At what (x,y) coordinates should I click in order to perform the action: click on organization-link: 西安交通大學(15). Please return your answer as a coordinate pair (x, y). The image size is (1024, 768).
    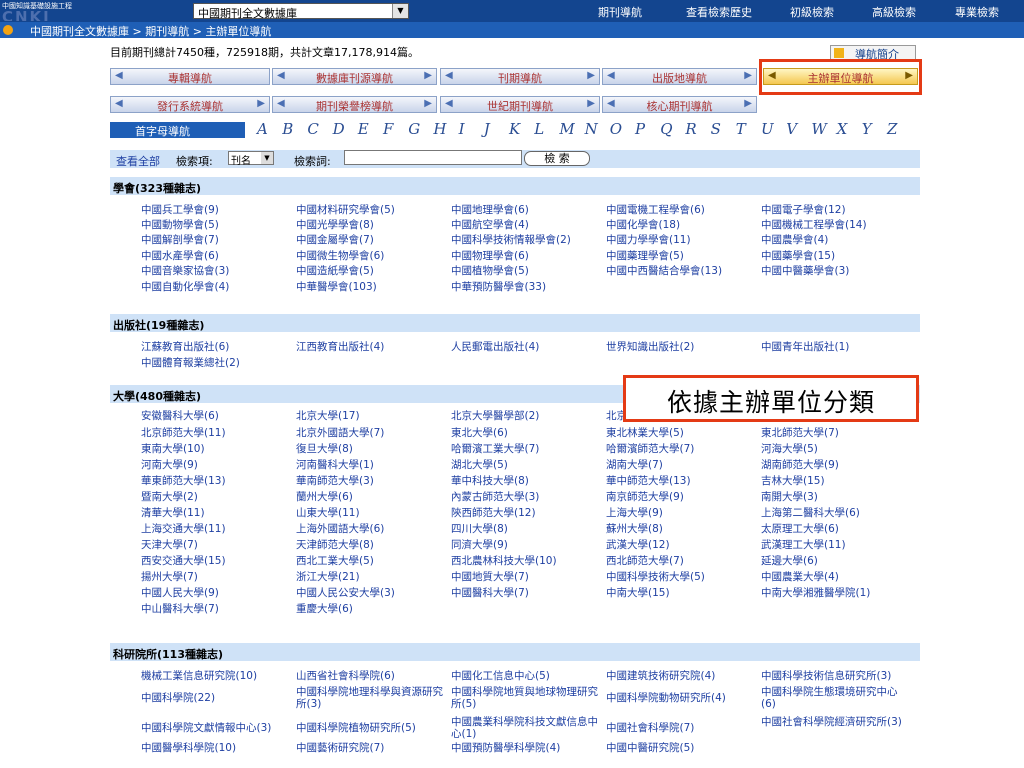
    Looking at the image, I should click on (215, 561).